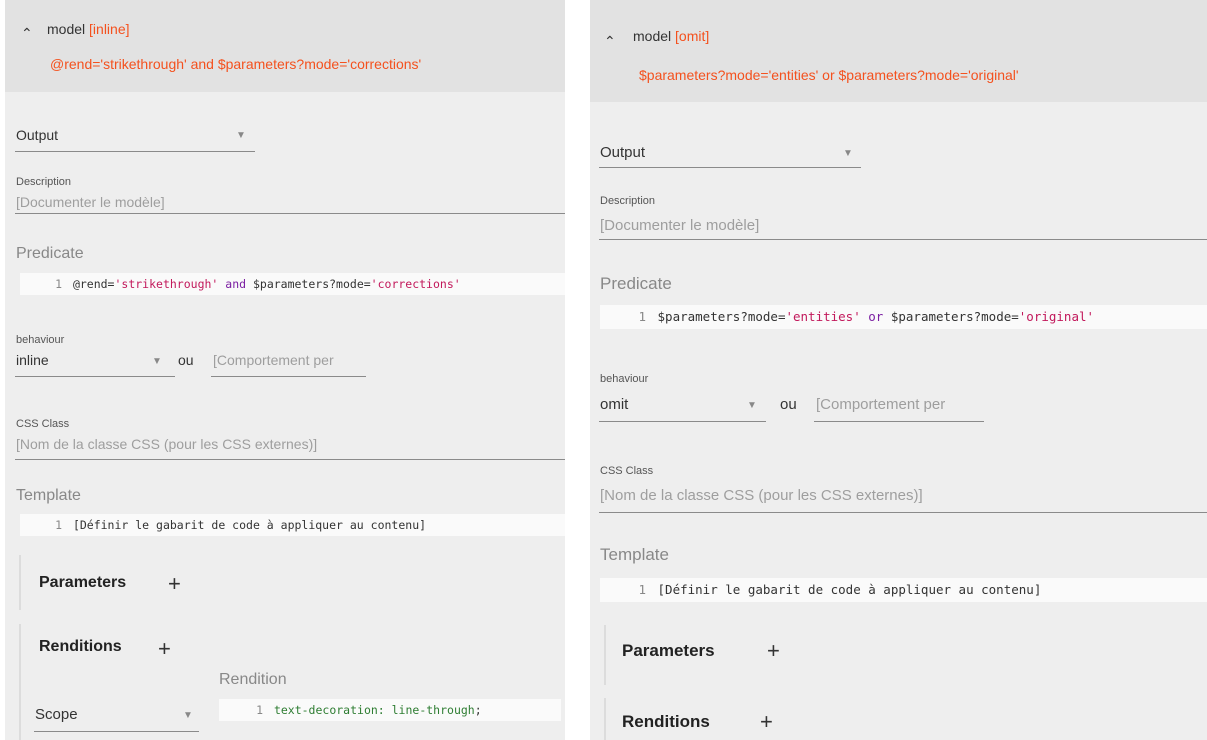  What do you see at coordinates (823, 316) in the screenshot?
I see `code-token: 'entities'` at bounding box center [823, 316].